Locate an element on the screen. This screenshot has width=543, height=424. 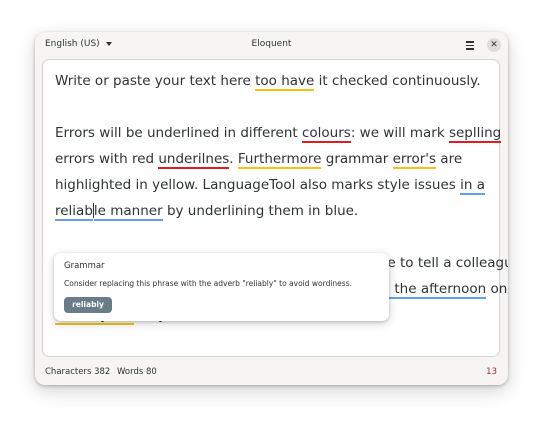
text-run: . is located at coordinates (233, 159).